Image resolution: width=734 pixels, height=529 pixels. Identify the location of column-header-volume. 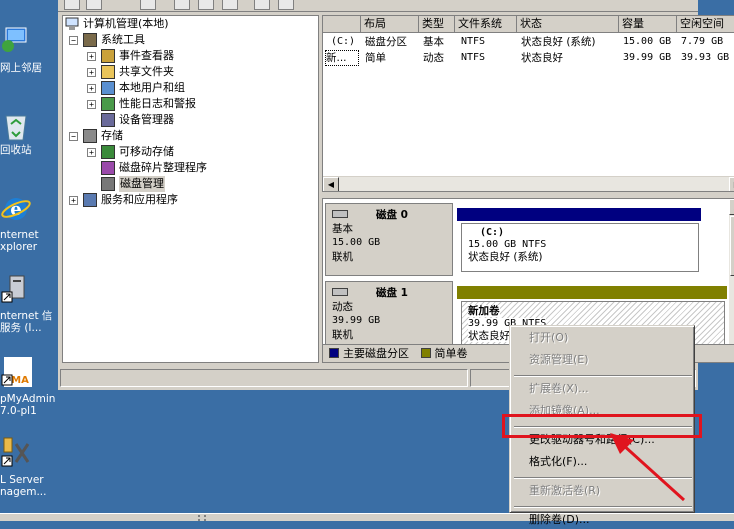
(342, 24).